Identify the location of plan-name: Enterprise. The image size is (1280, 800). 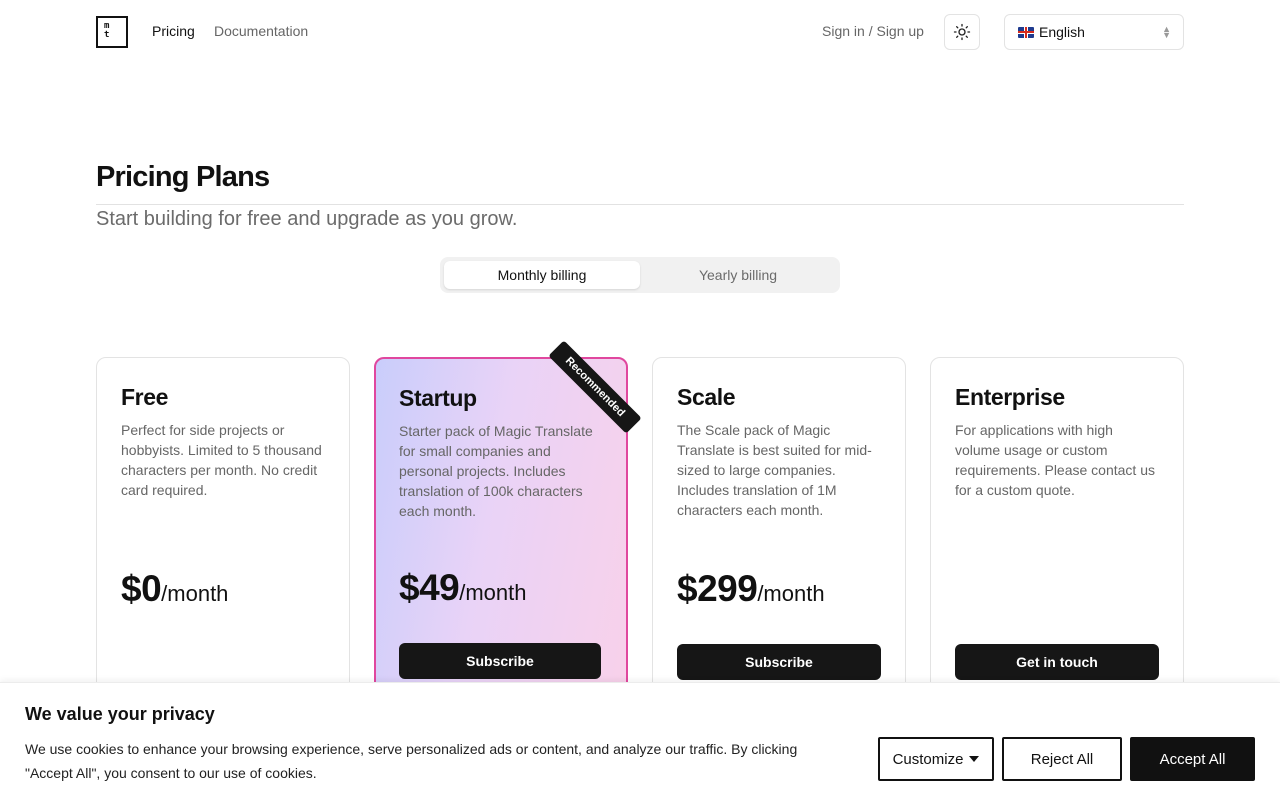
(1010, 397).